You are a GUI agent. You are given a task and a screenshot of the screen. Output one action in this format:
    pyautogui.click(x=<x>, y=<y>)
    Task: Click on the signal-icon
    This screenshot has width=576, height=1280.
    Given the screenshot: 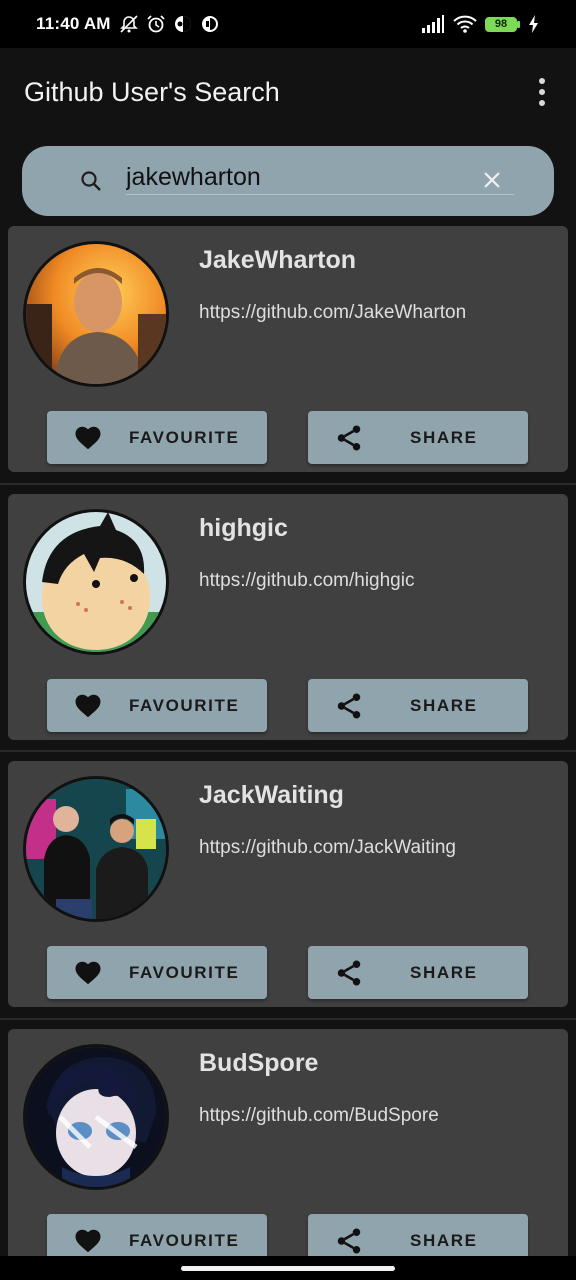 What is the action you would take?
    pyautogui.click(x=433, y=24)
    